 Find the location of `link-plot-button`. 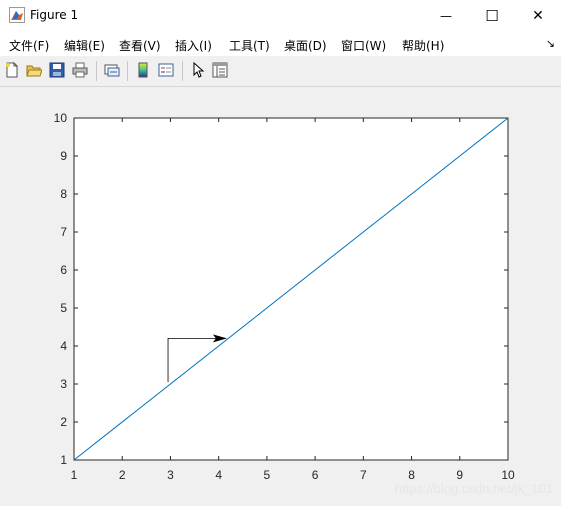

link-plot-button is located at coordinates (112, 70).